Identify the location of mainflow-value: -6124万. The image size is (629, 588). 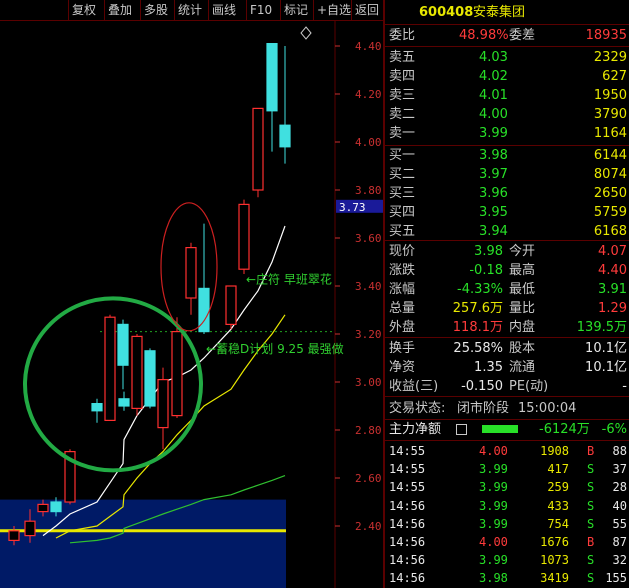
(564, 429).